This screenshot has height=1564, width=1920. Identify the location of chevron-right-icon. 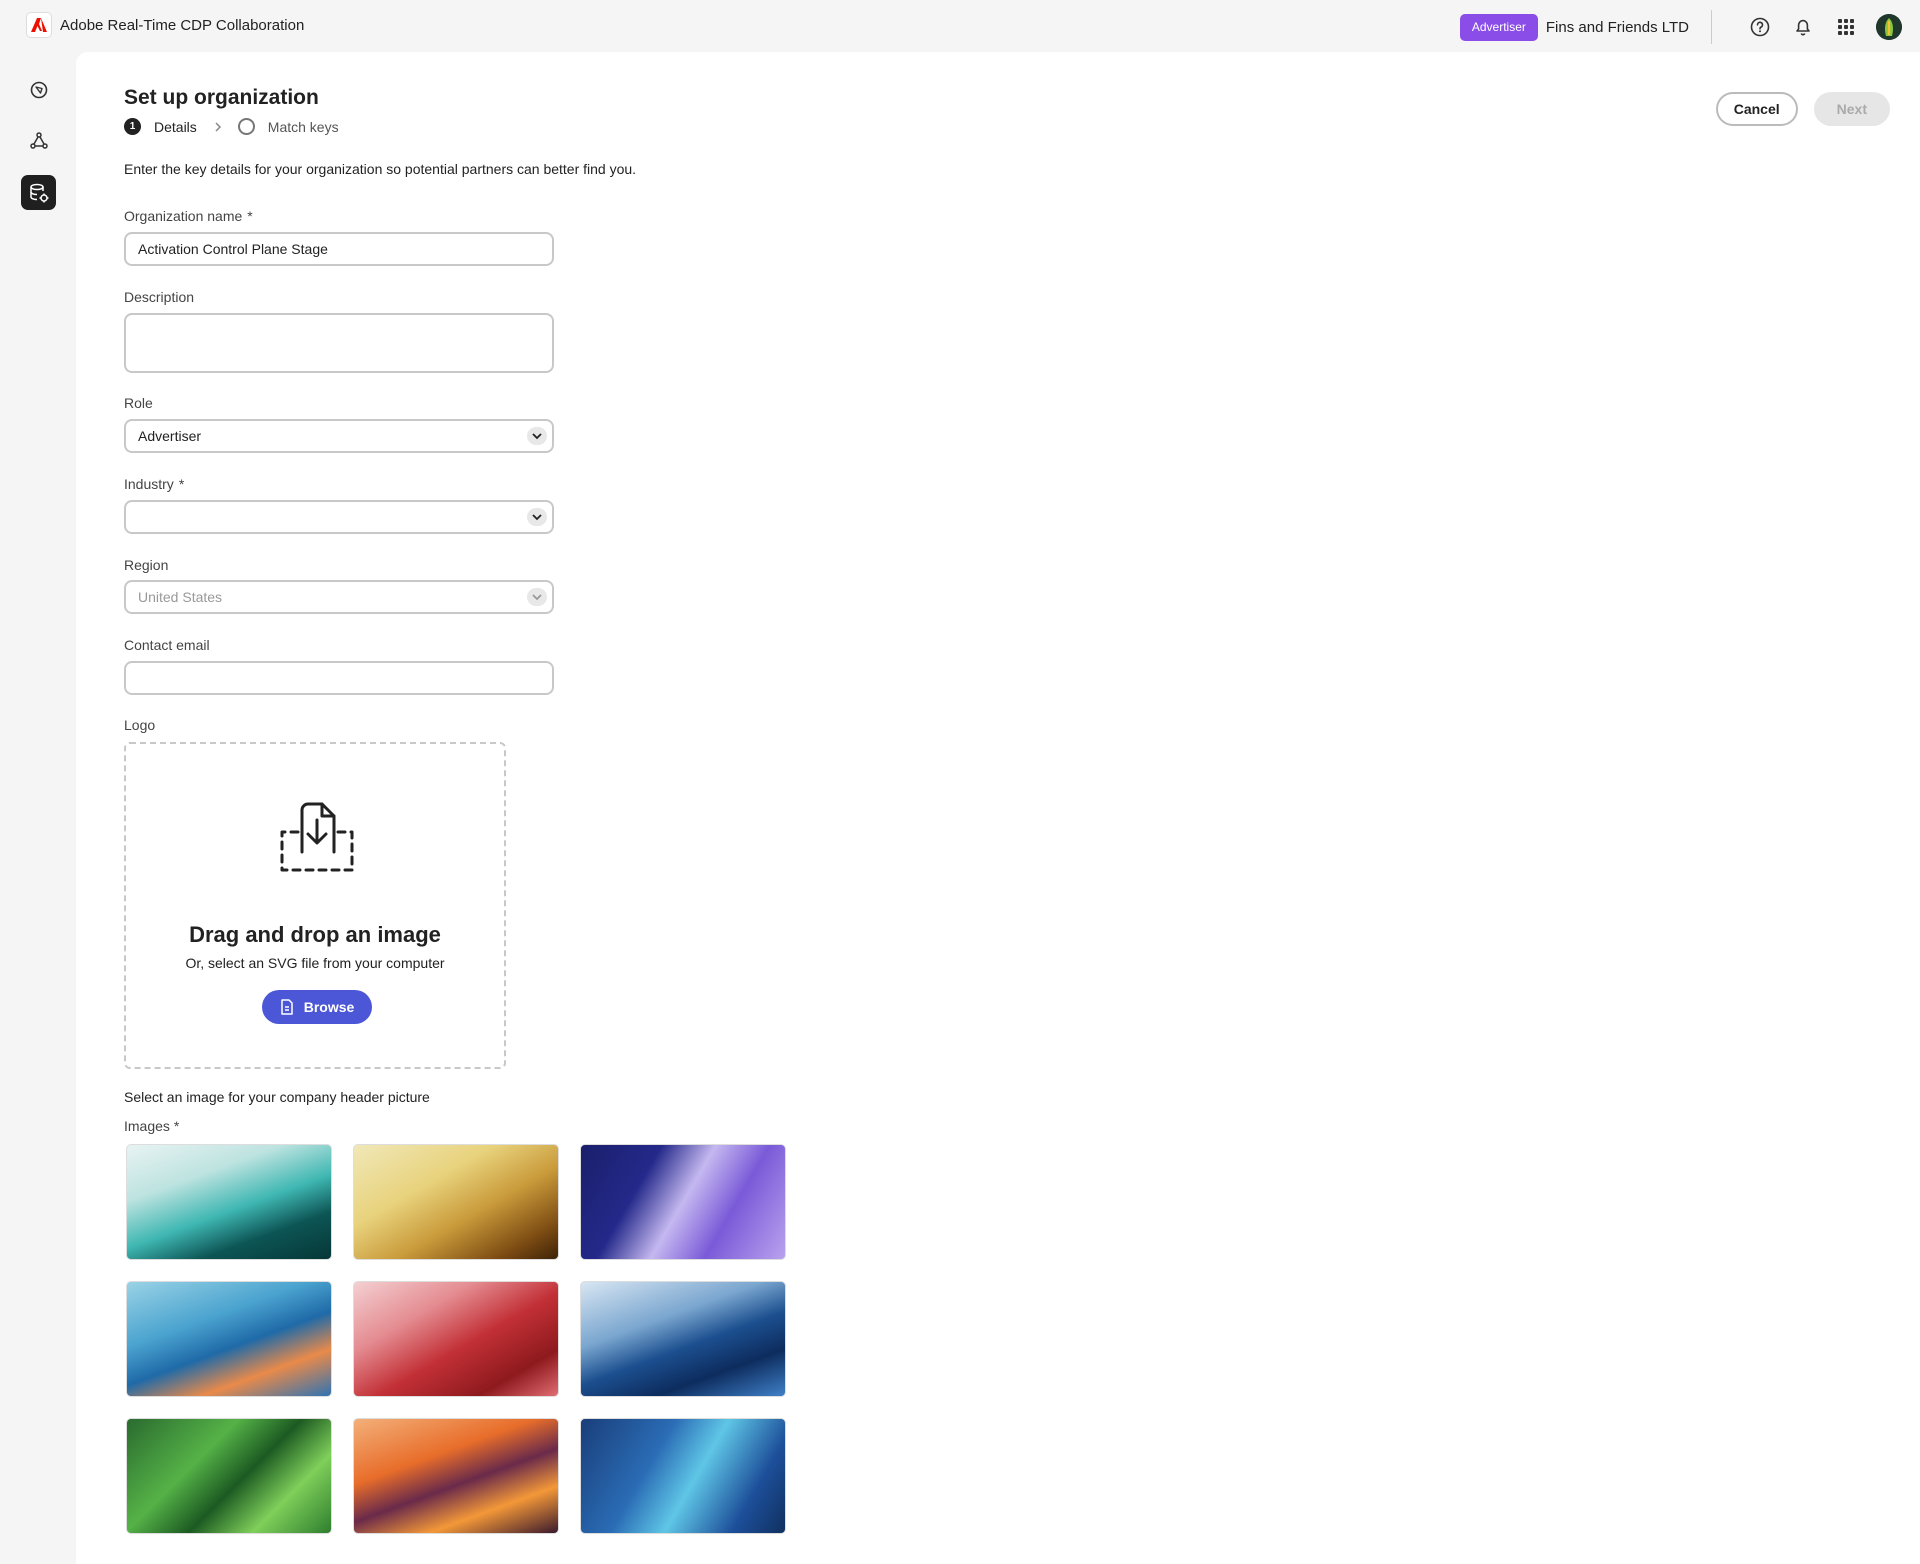
(218, 127).